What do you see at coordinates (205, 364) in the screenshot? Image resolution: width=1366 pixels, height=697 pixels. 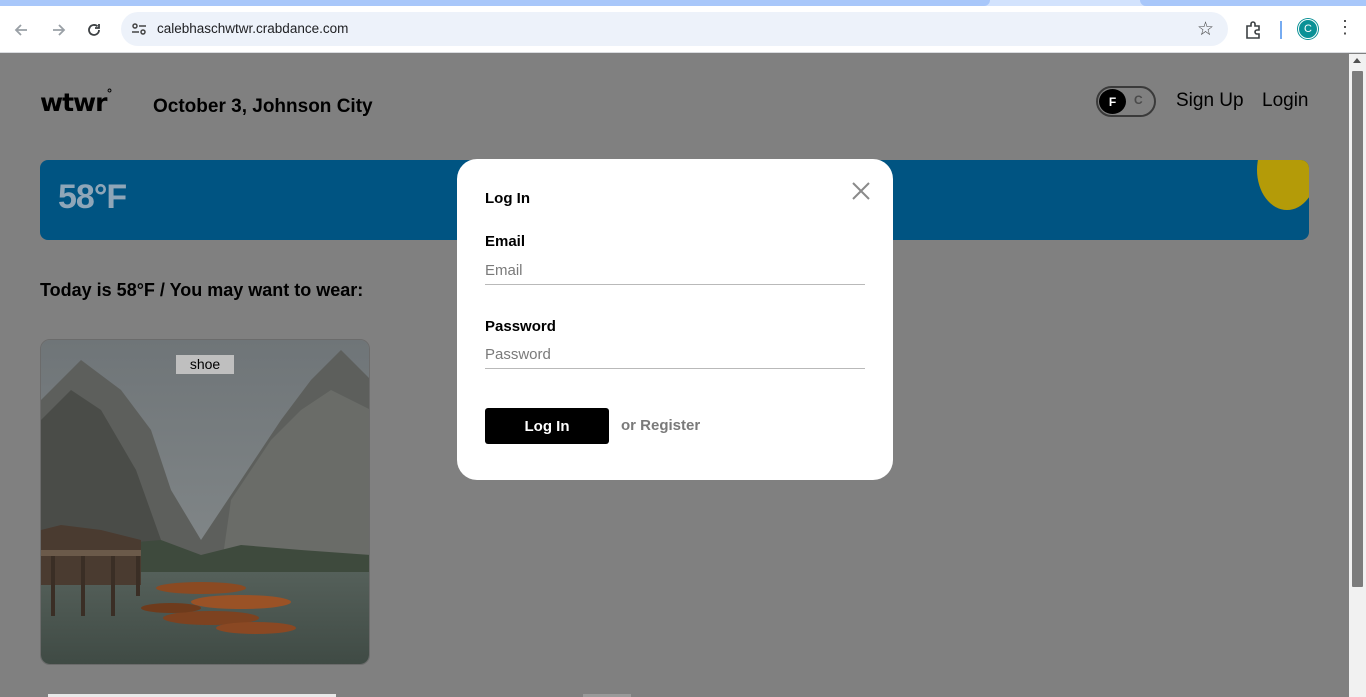 I see `item-label: shoe` at bounding box center [205, 364].